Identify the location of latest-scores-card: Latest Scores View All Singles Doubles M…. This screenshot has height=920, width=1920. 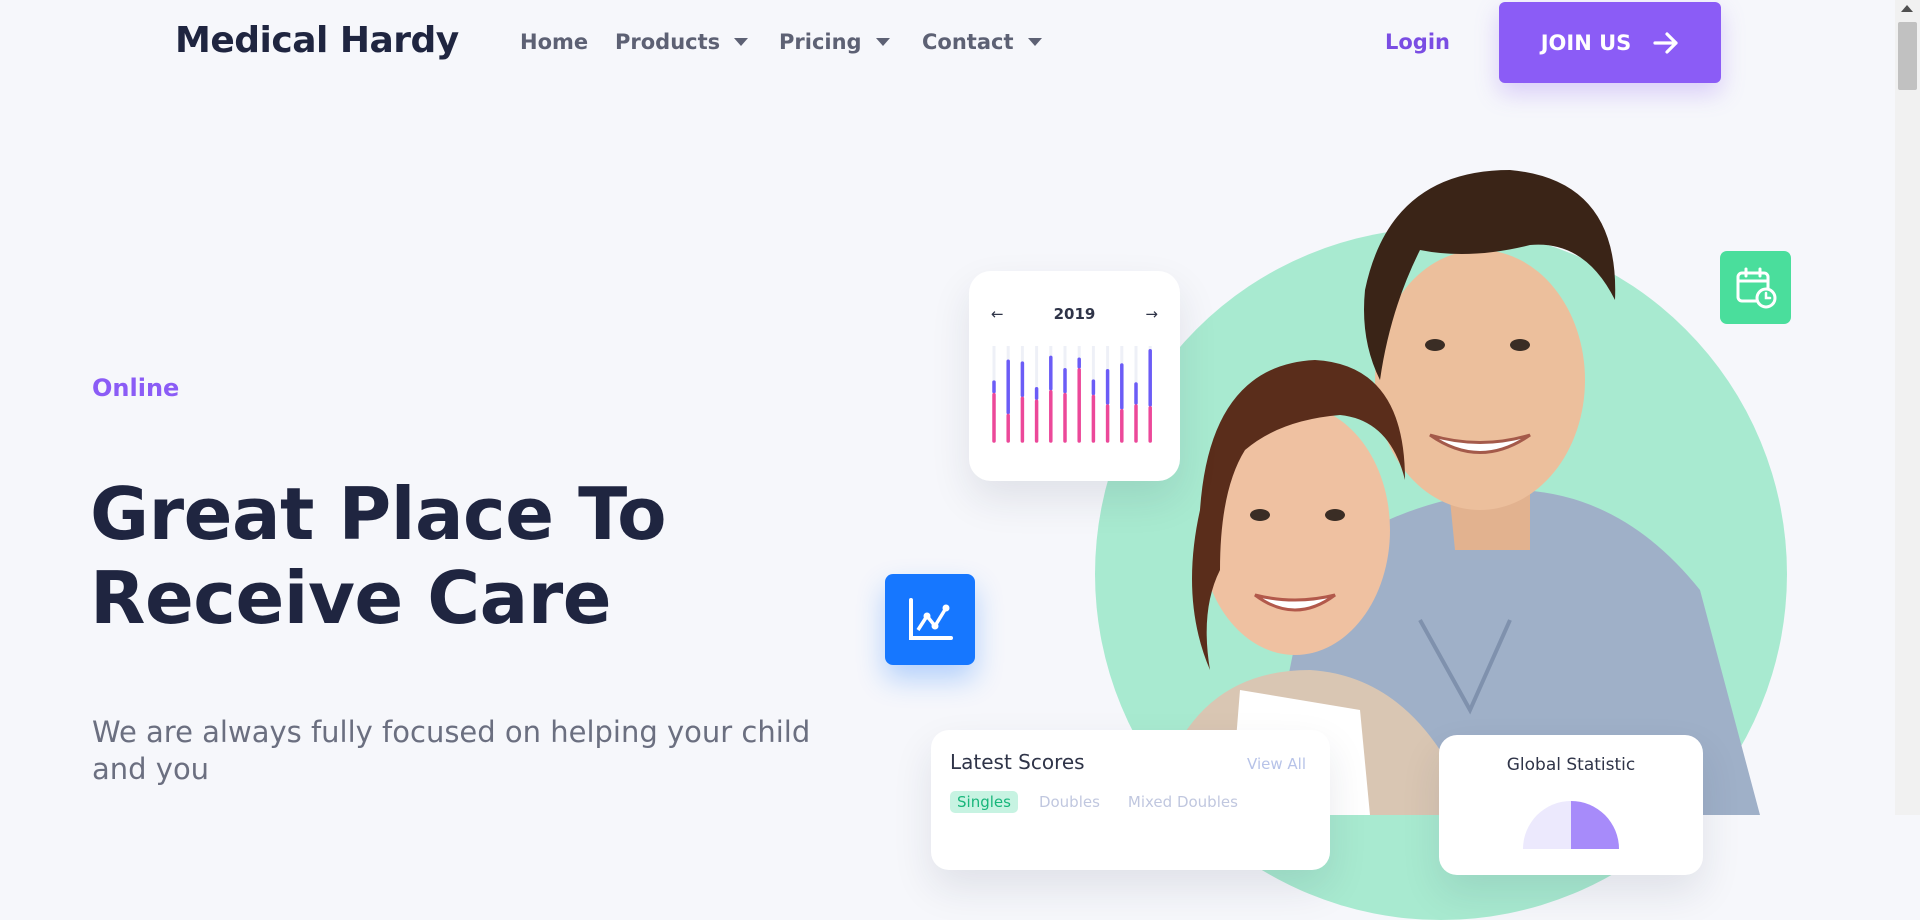
(1130, 800).